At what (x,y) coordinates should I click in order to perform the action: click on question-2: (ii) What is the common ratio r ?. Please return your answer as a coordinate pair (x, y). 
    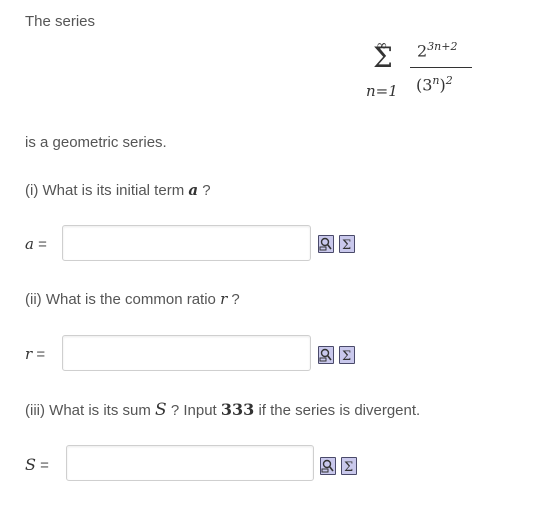
    Looking at the image, I should click on (132, 299).